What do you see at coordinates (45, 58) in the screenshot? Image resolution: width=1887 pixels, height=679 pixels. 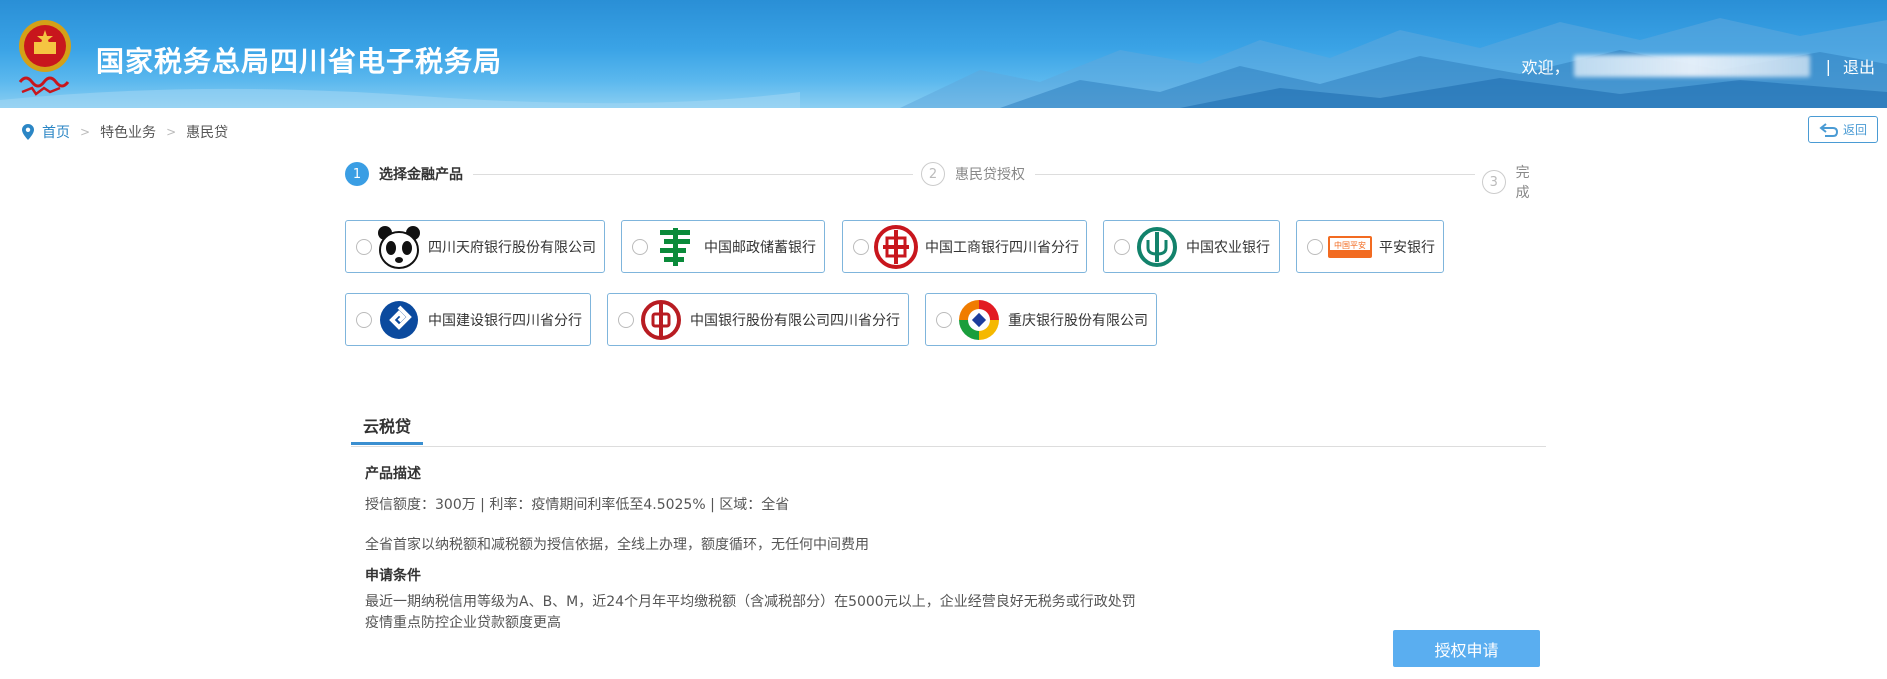 I see `national-emblem-logo` at bounding box center [45, 58].